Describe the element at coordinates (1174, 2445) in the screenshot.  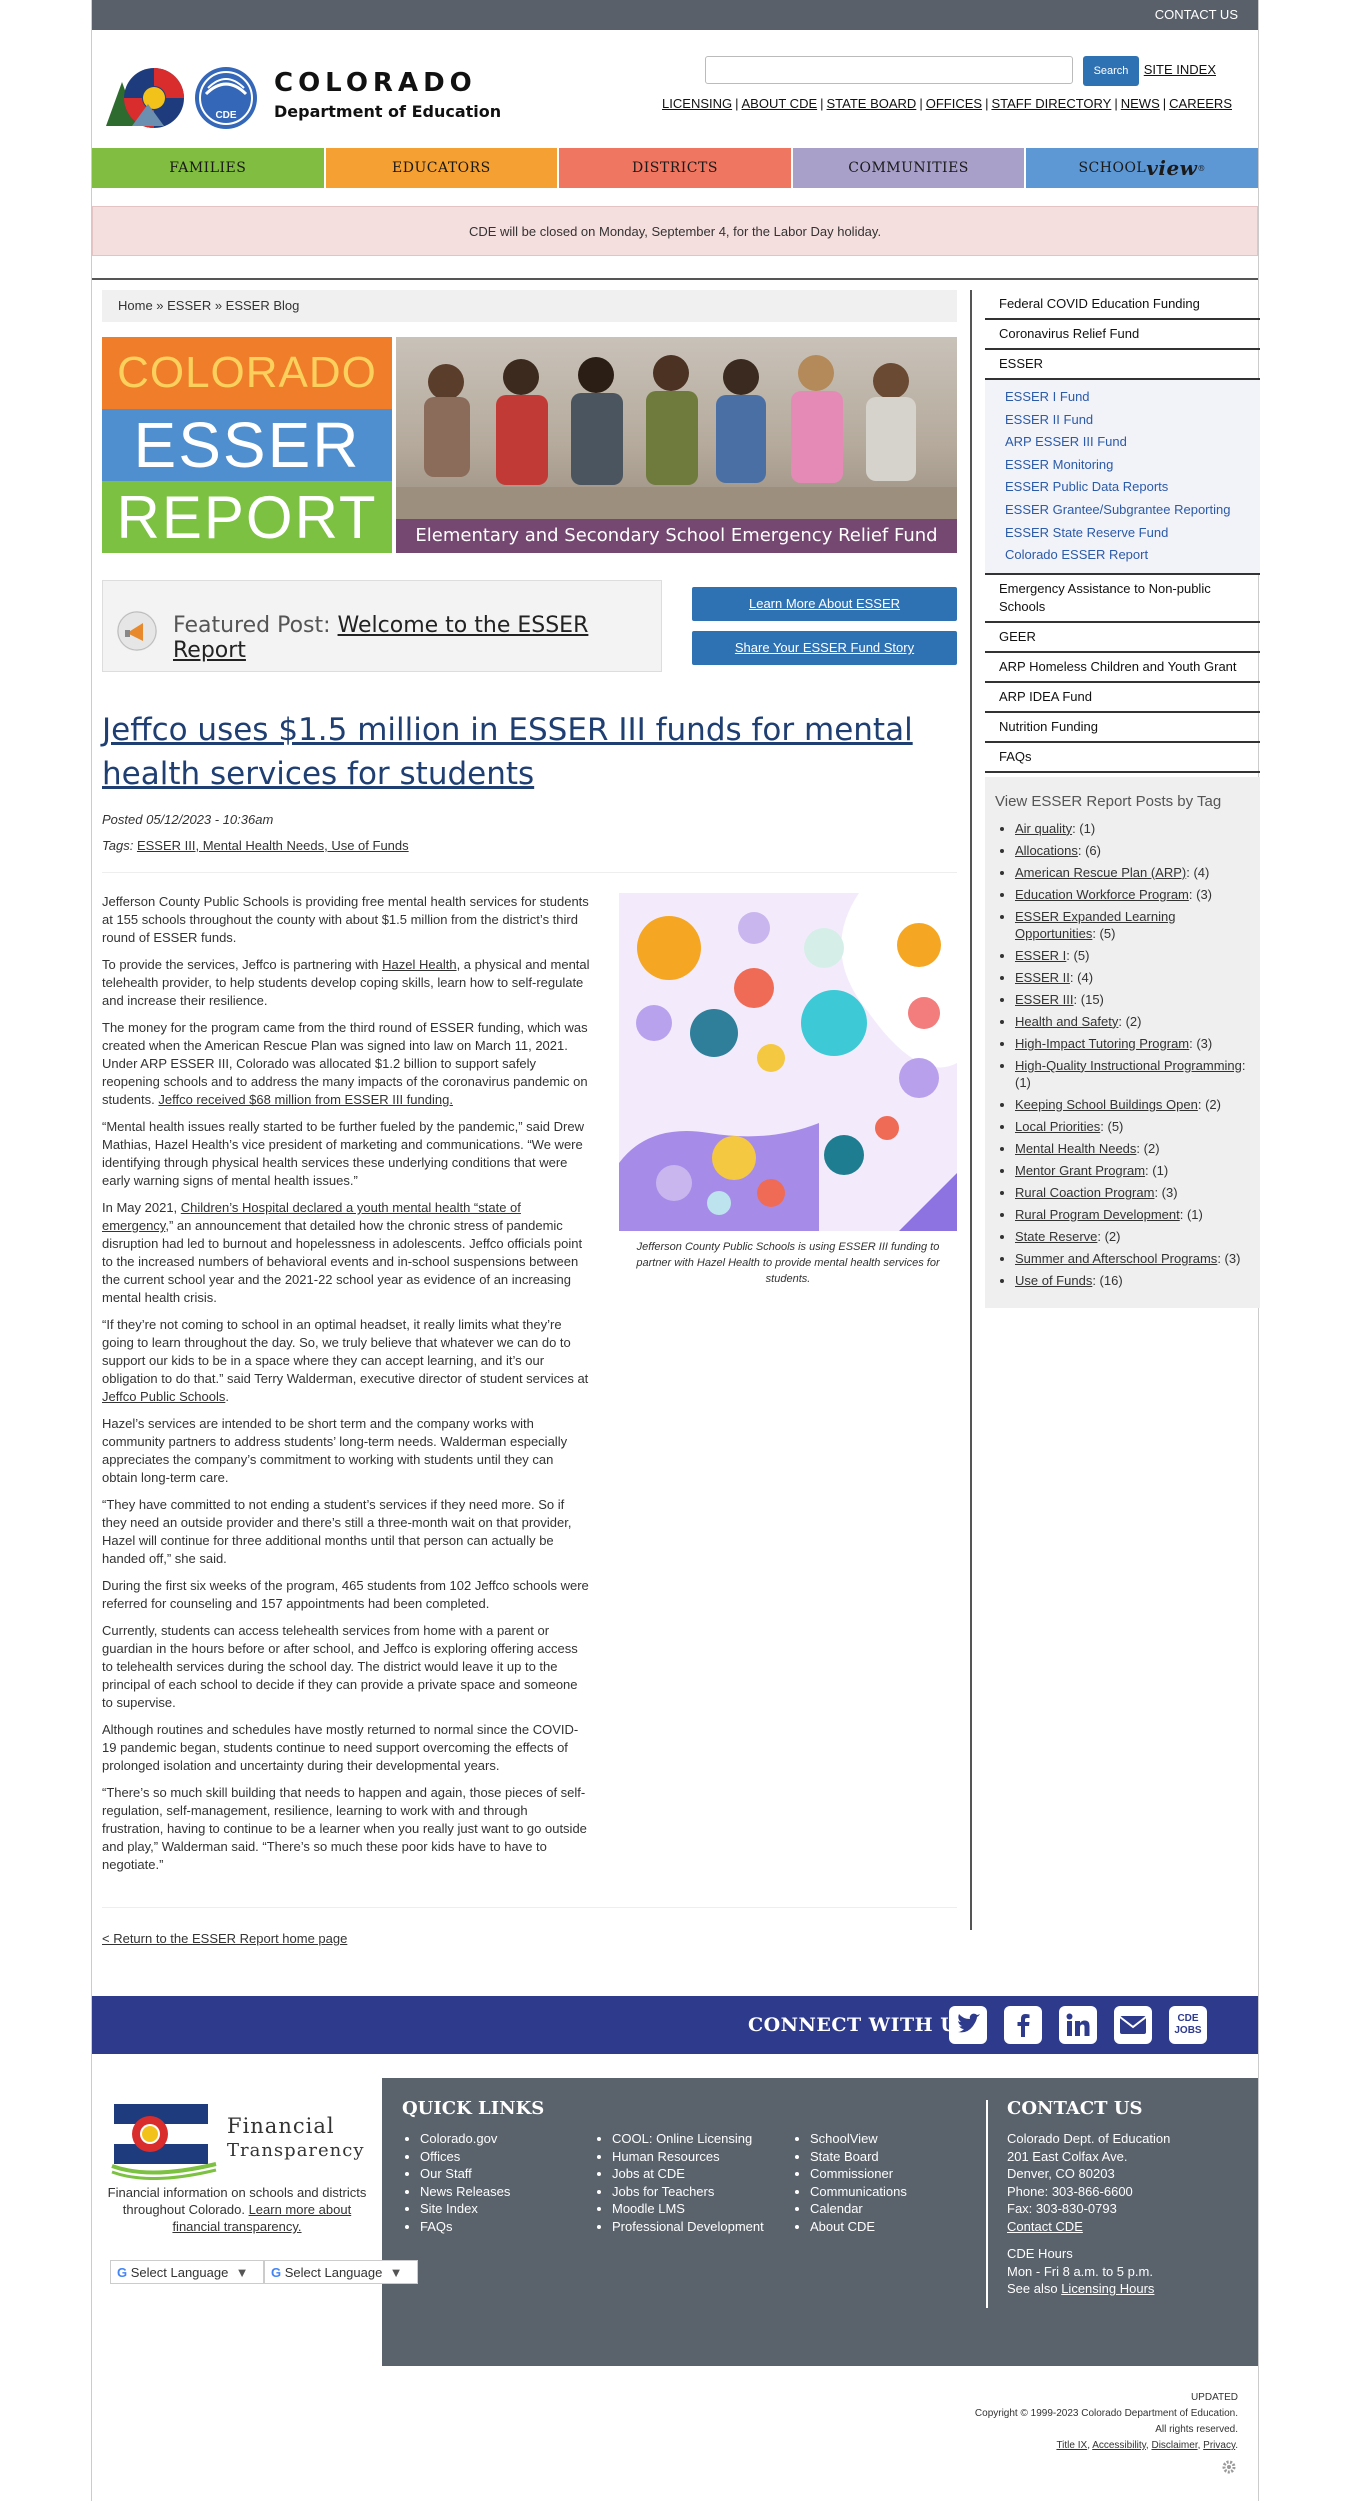
I see `disclaimer-link: Disclaimer` at that location.